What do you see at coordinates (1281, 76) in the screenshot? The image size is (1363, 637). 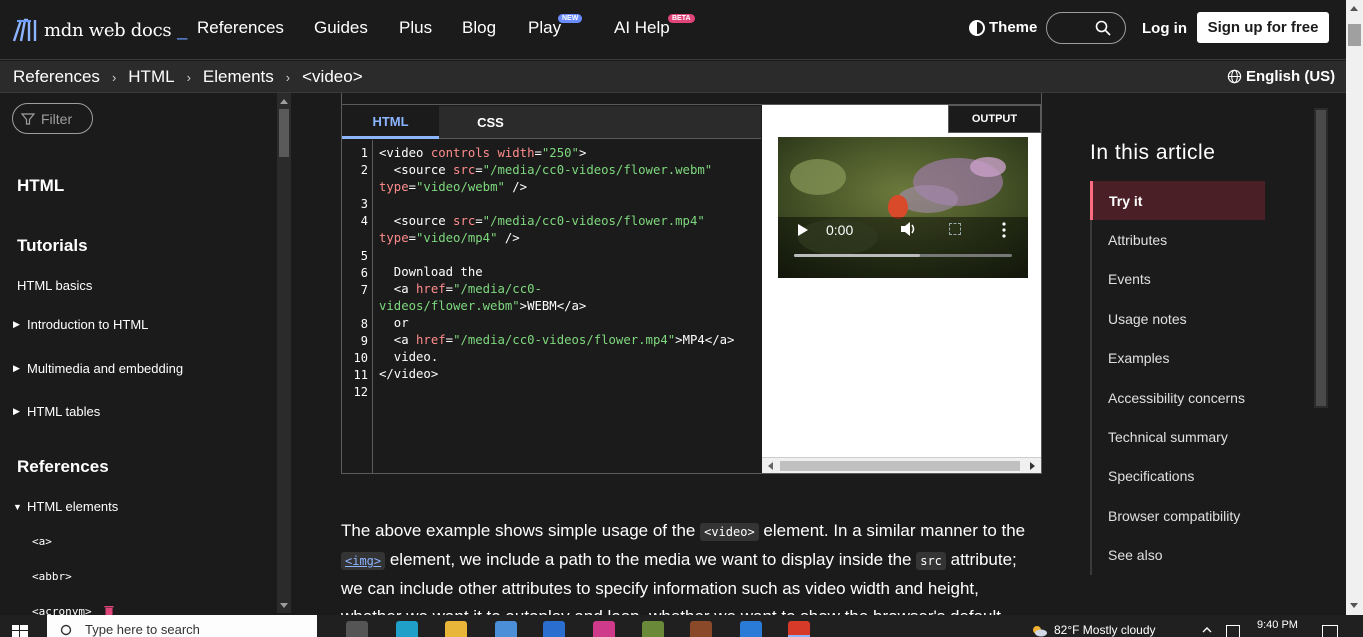 I see `language-selector: English (US)` at bounding box center [1281, 76].